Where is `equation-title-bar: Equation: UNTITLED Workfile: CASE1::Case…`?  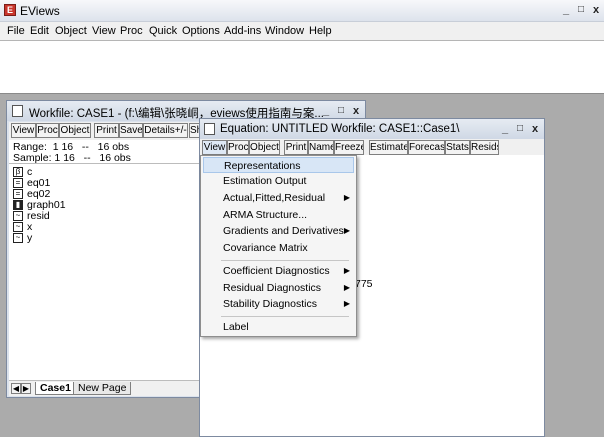 equation-title-bar: Equation: UNTITLED Workfile: CASE1::Case… is located at coordinates (372, 129).